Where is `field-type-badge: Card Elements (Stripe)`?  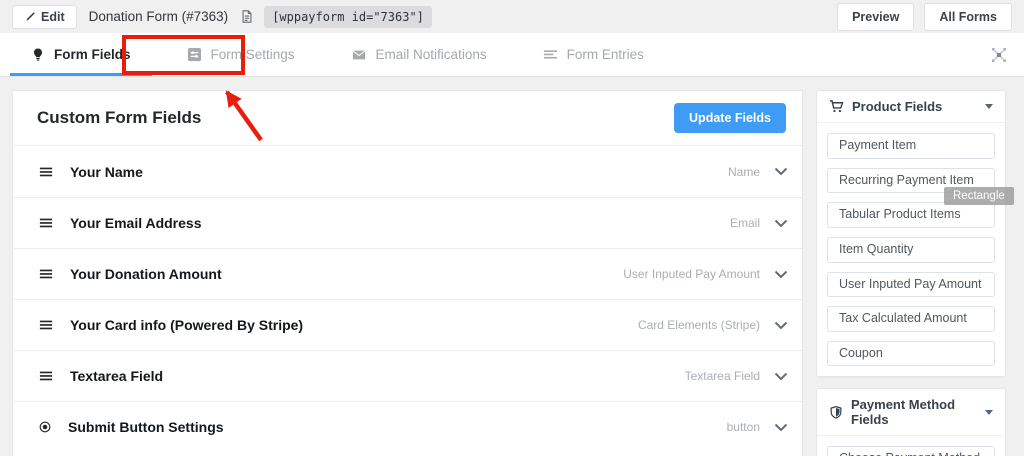
field-type-badge: Card Elements (Stripe) is located at coordinates (698, 325).